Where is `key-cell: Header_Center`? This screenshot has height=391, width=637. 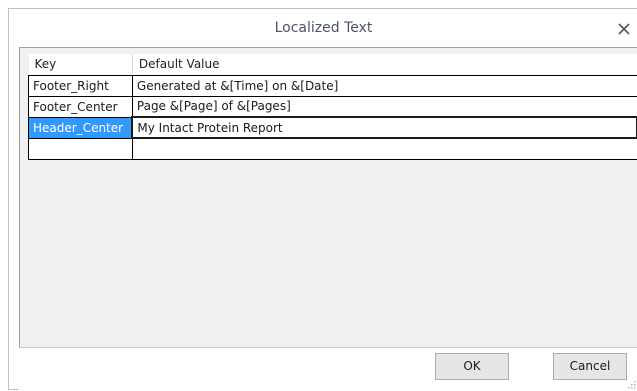 key-cell: Header_Center is located at coordinates (81, 127).